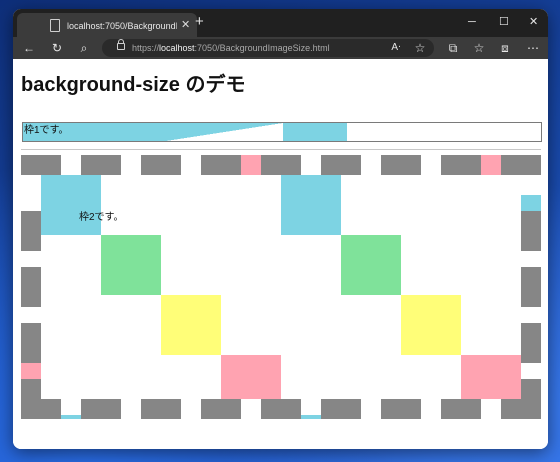 The height and width of the screenshot is (462, 560). Describe the element at coordinates (122, 26) in the screenshot. I see `tab-title: localhost:7050/BackgroundImageSize.html` at that location.